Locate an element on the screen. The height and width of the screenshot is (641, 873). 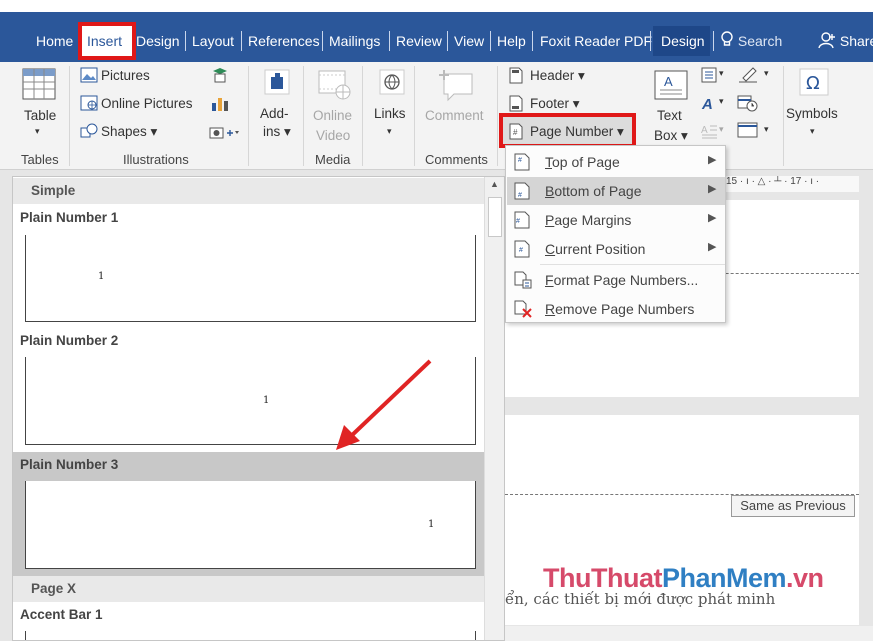
menu-label-rest: age Margins is located at coordinates (593, 220).